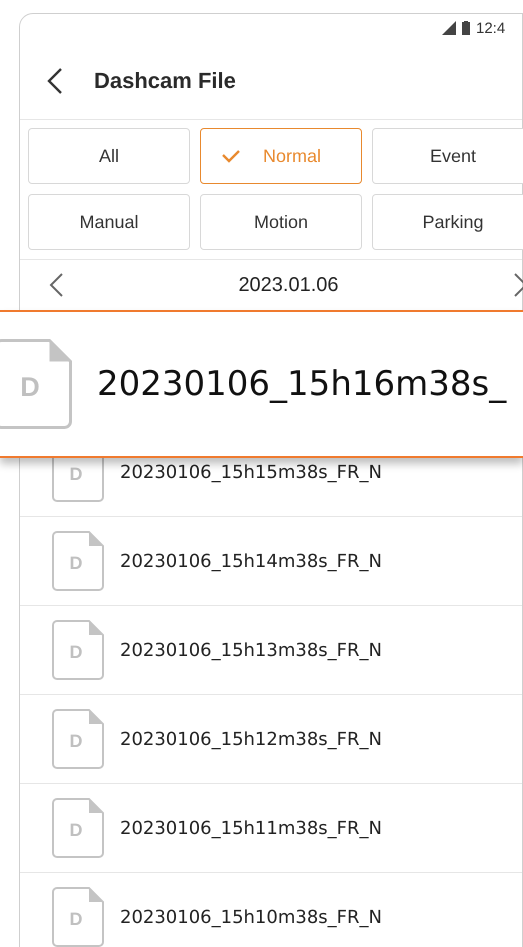 Image resolution: width=523 pixels, height=947 pixels. Describe the element at coordinates (491, 28) in the screenshot. I see `status-time: 12:4` at that location.